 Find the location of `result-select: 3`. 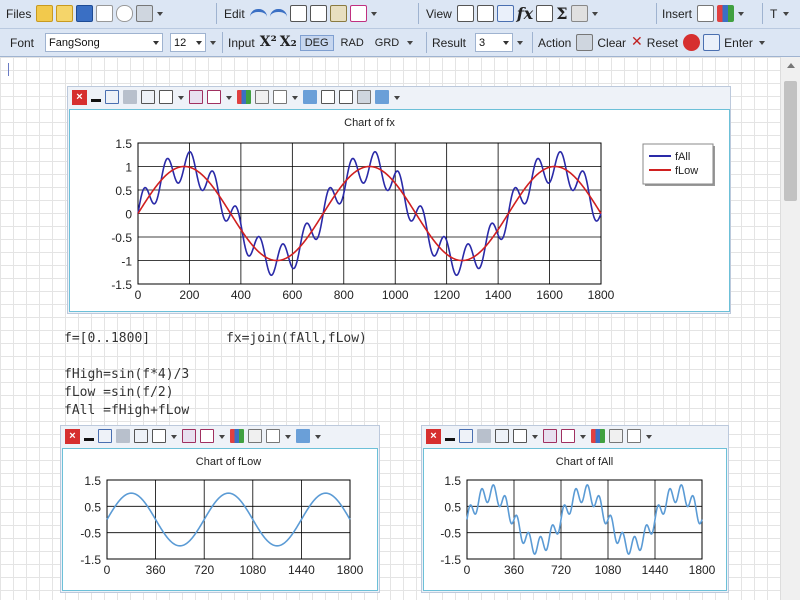

result-select: 3 is located at coordinates (494, 42).